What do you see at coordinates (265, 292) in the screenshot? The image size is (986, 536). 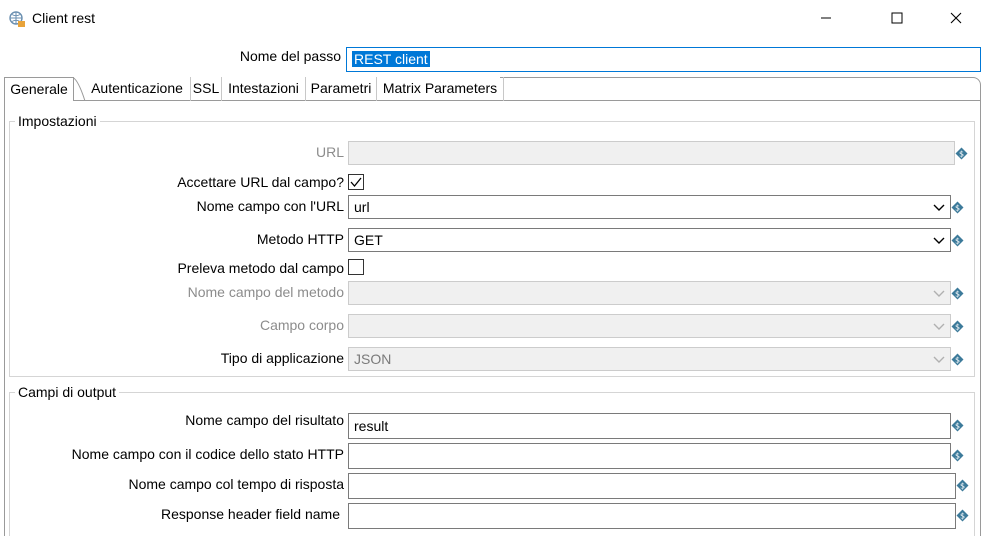 I see `method-field-label: Nome campo del metodo` at bounding box center [265, 292].